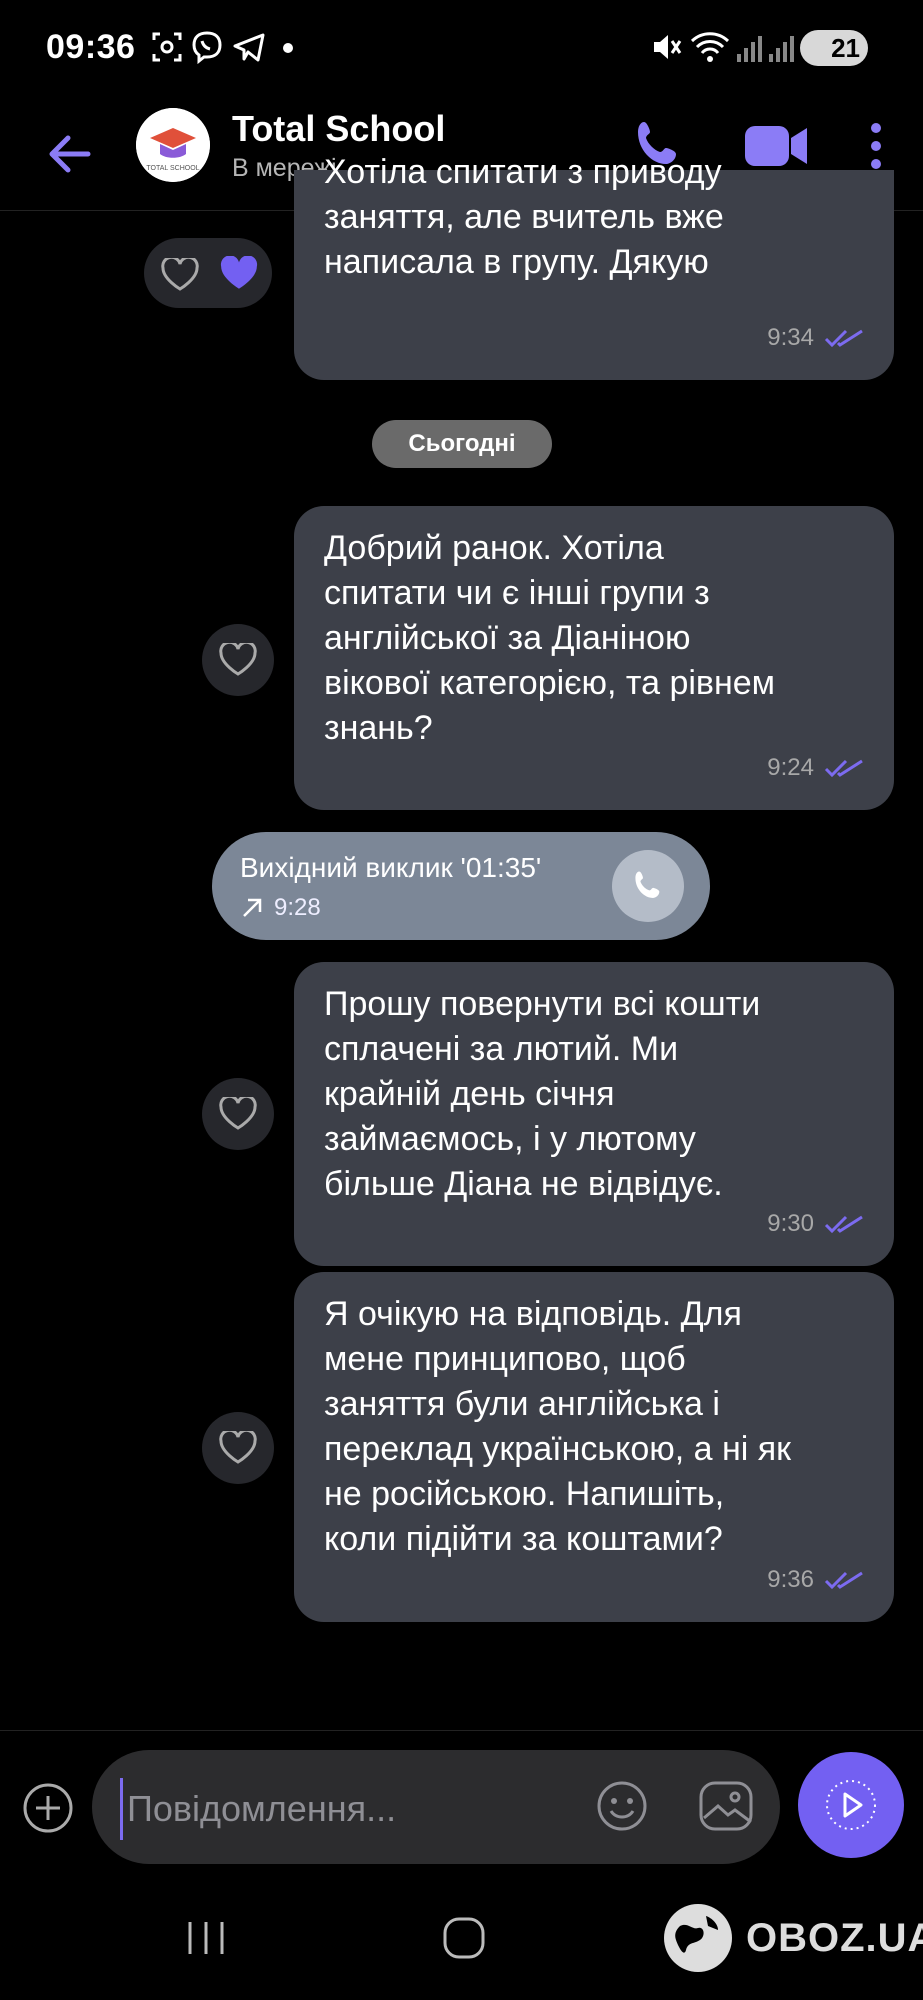  What do you see at coordinates (167, 47) in the screenshot?
I see `screenshot-icon` at bounding box center [167, 47].